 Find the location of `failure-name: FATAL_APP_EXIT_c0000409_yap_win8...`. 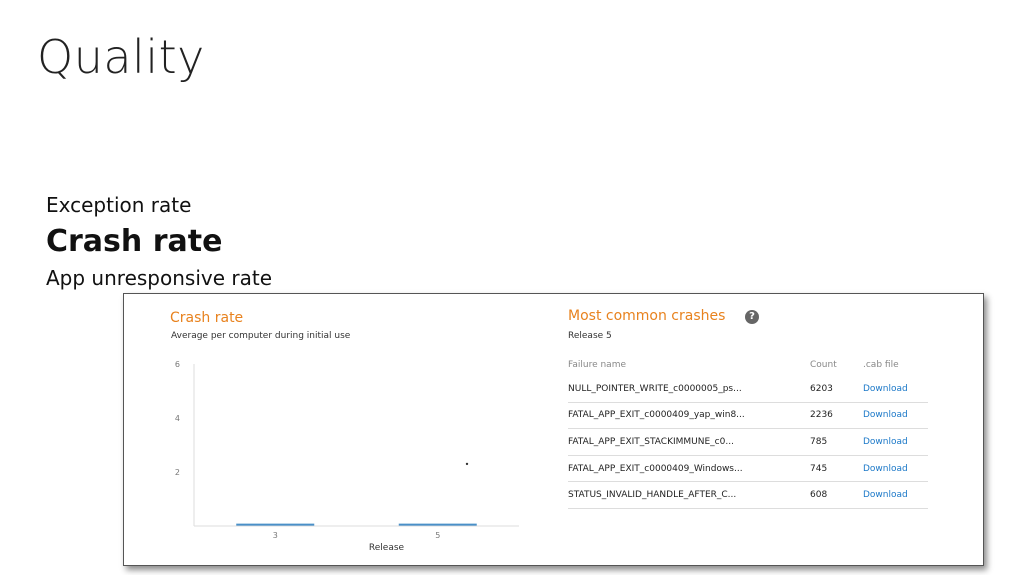

failure-name: FATAL_APP_EXIT_c0000409_yap_win8... is located at coordinates (656, 415).